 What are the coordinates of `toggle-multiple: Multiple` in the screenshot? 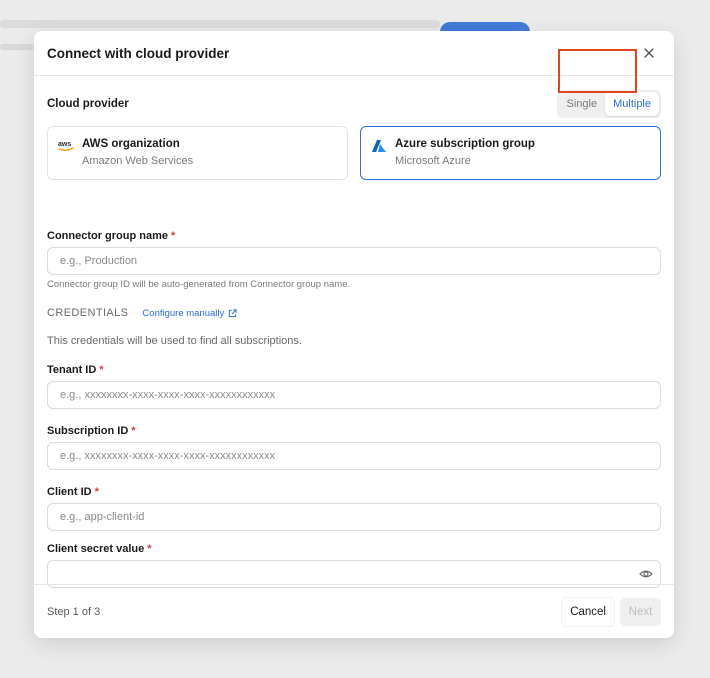 It's located at (632, 104).